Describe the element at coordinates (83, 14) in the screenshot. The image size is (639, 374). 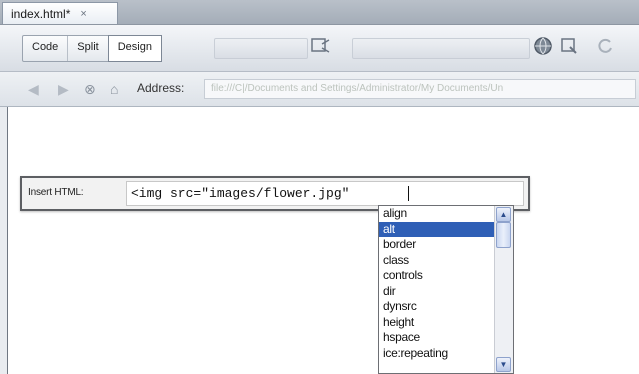
I see `close-icon: ×` at that location.